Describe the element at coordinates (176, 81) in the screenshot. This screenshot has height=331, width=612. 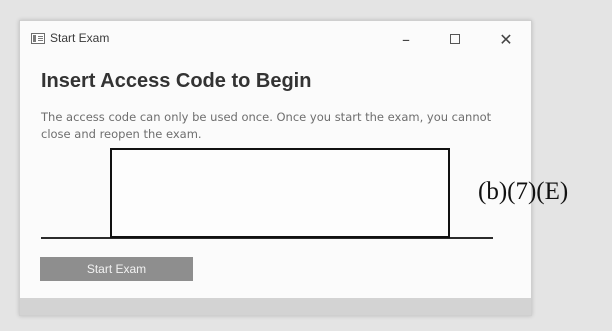
I see `page-heading: Insert Access Code to Begin` at that location.